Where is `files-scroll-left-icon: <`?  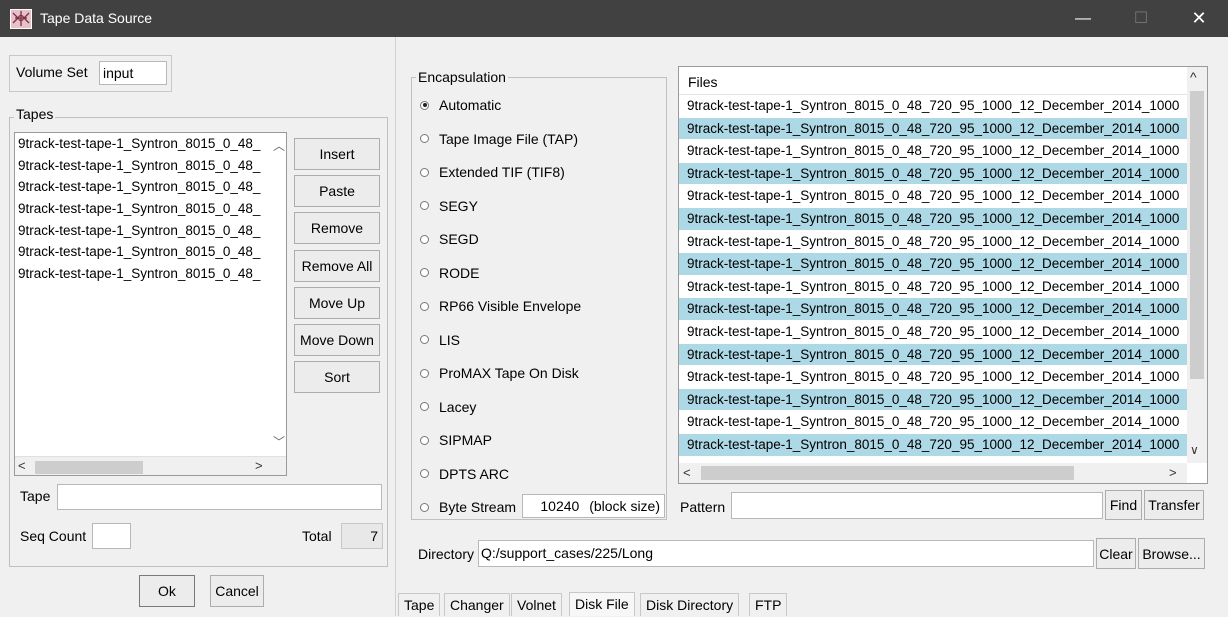 files-scroll-left-icon: < is located at coordinates (687, 472).